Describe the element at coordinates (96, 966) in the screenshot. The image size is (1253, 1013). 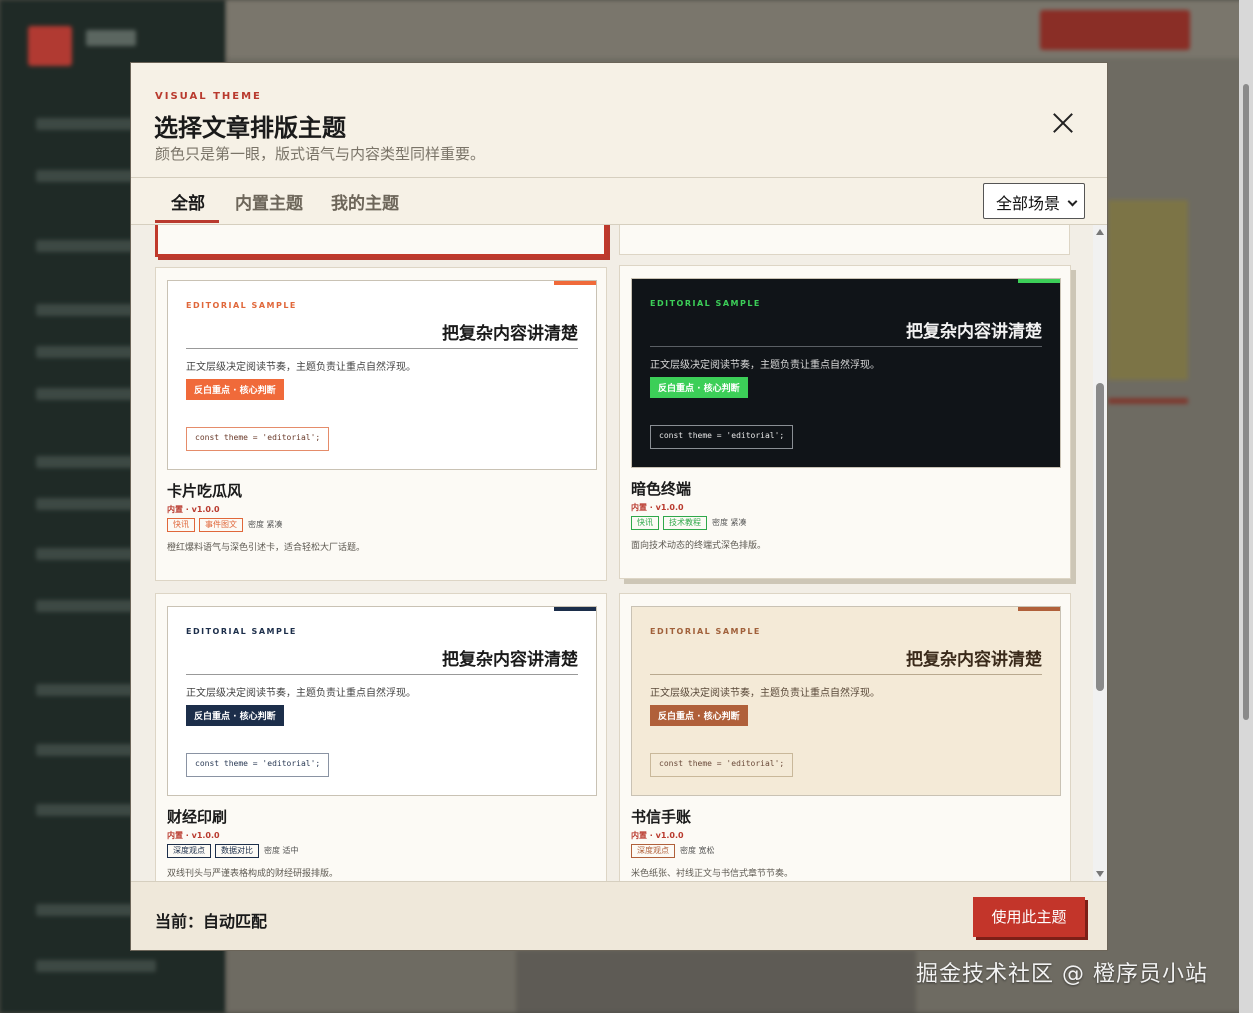
I see `background-nav-item` at that location.